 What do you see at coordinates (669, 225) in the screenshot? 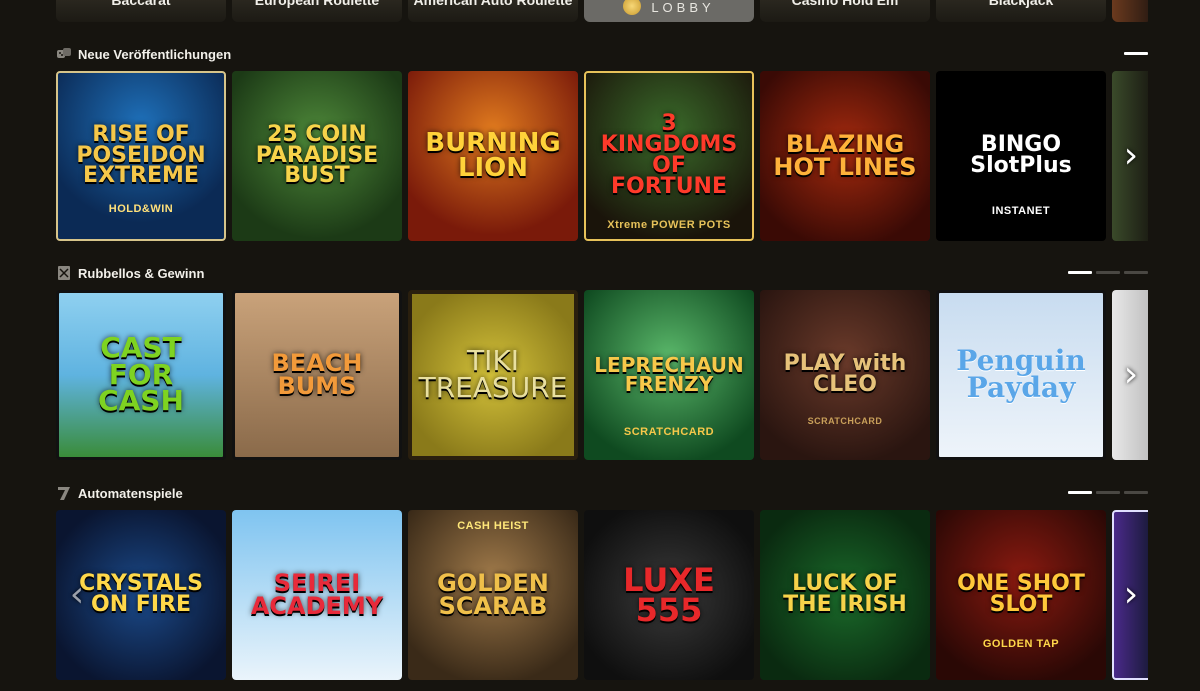
I see `game-subtitle: Xtreme POWER POTS` at bounding box center [669, 225].